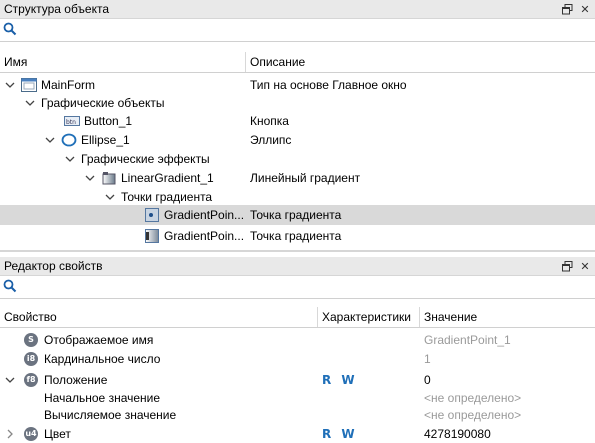 The height and width of the screenshot is (443, 595). What do you see at coordinates (297, 339) in the screenshot?
I see `property-row: S Отображаемое имя GradientPoint_1` at bounding box center [297, 339].